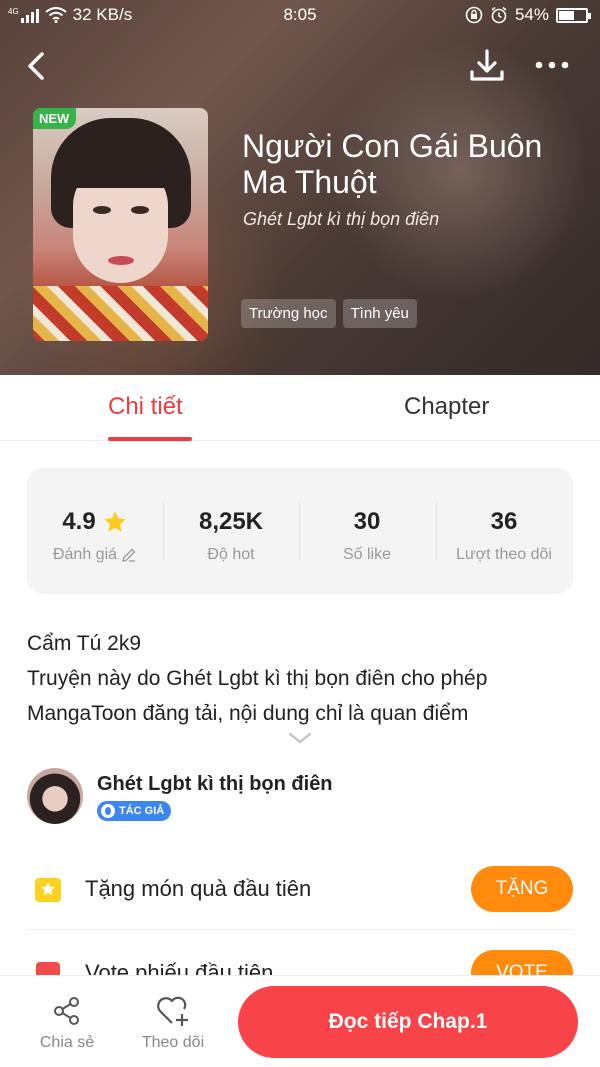 The width and height of the screenshot is (600, 1067). What do you see at coordinates (231, 536) in the screenshot?
I see `stat-hotness: 8,25K Độ hot` at bounding box center [231, 536].